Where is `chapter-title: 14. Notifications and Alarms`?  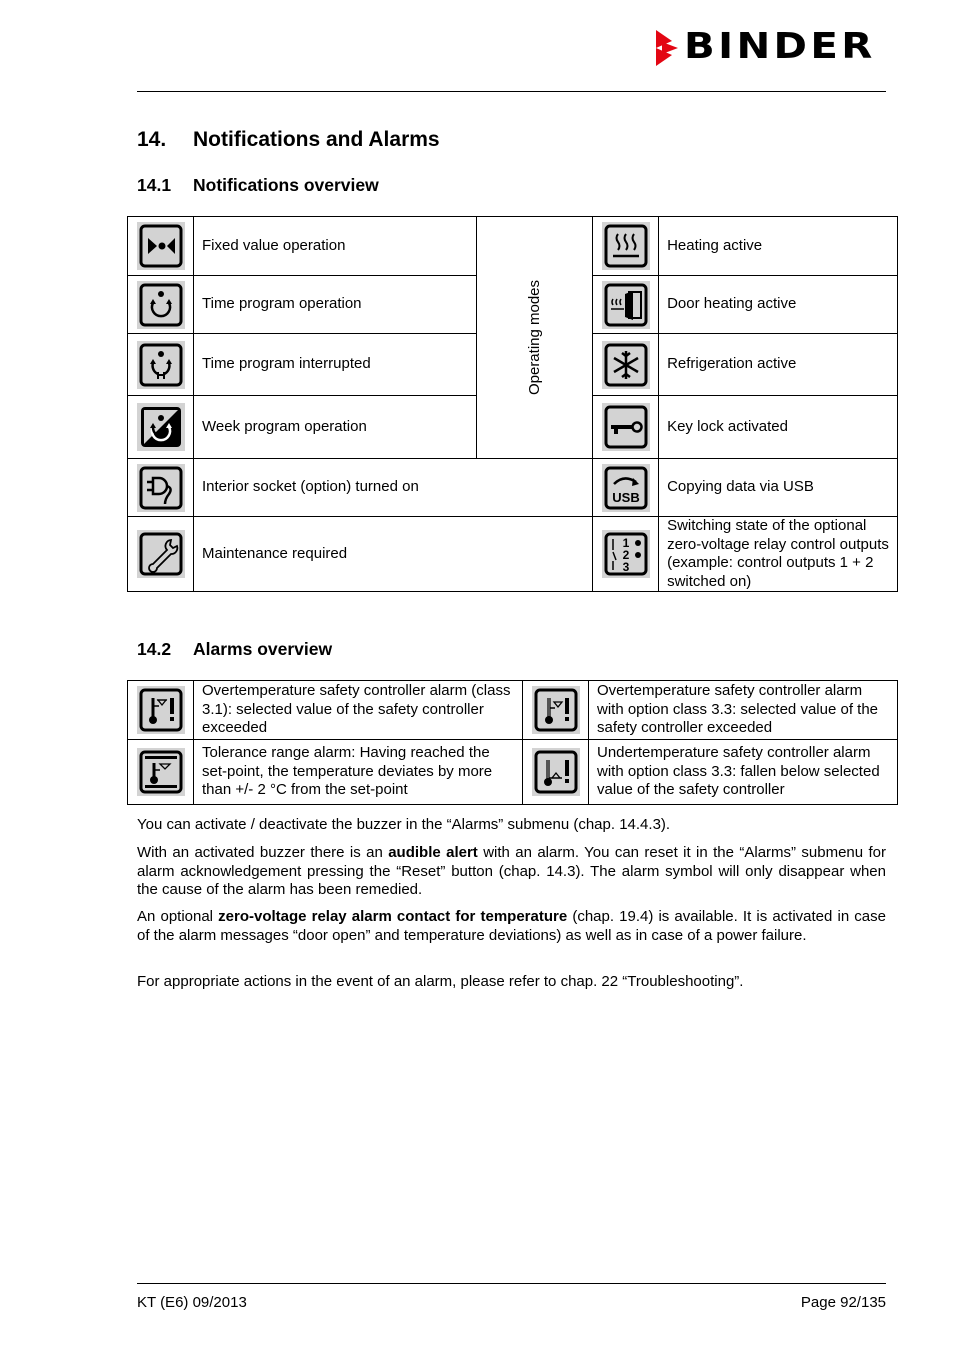
chapter-title: 14. Notifications and Alarms is located at coordinates (288, 139).